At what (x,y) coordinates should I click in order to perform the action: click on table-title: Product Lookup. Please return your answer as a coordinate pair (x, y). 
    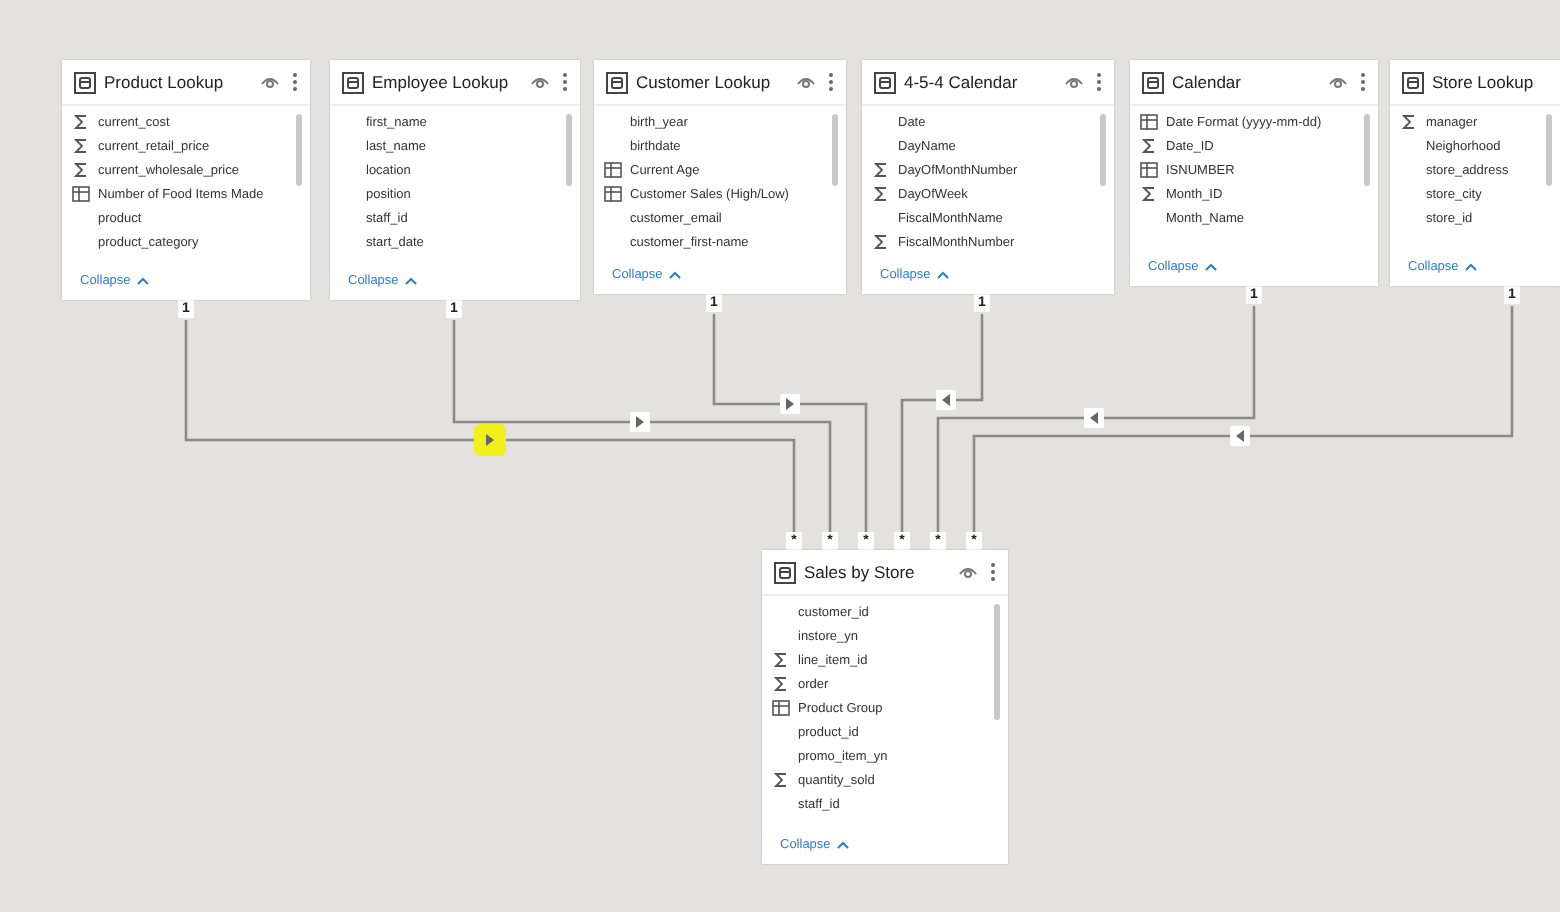
    Looking at the image, I should click on (165, 82).